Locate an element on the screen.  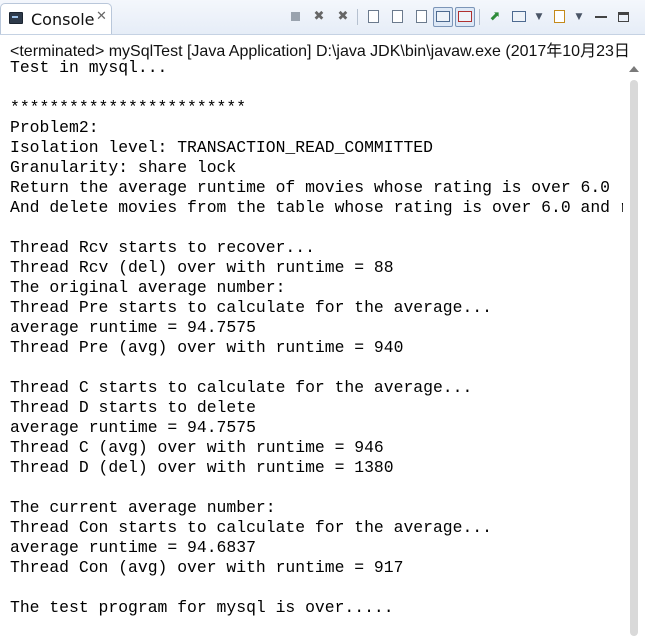
tab-console-label: Console is located at coordinates (63, 19).